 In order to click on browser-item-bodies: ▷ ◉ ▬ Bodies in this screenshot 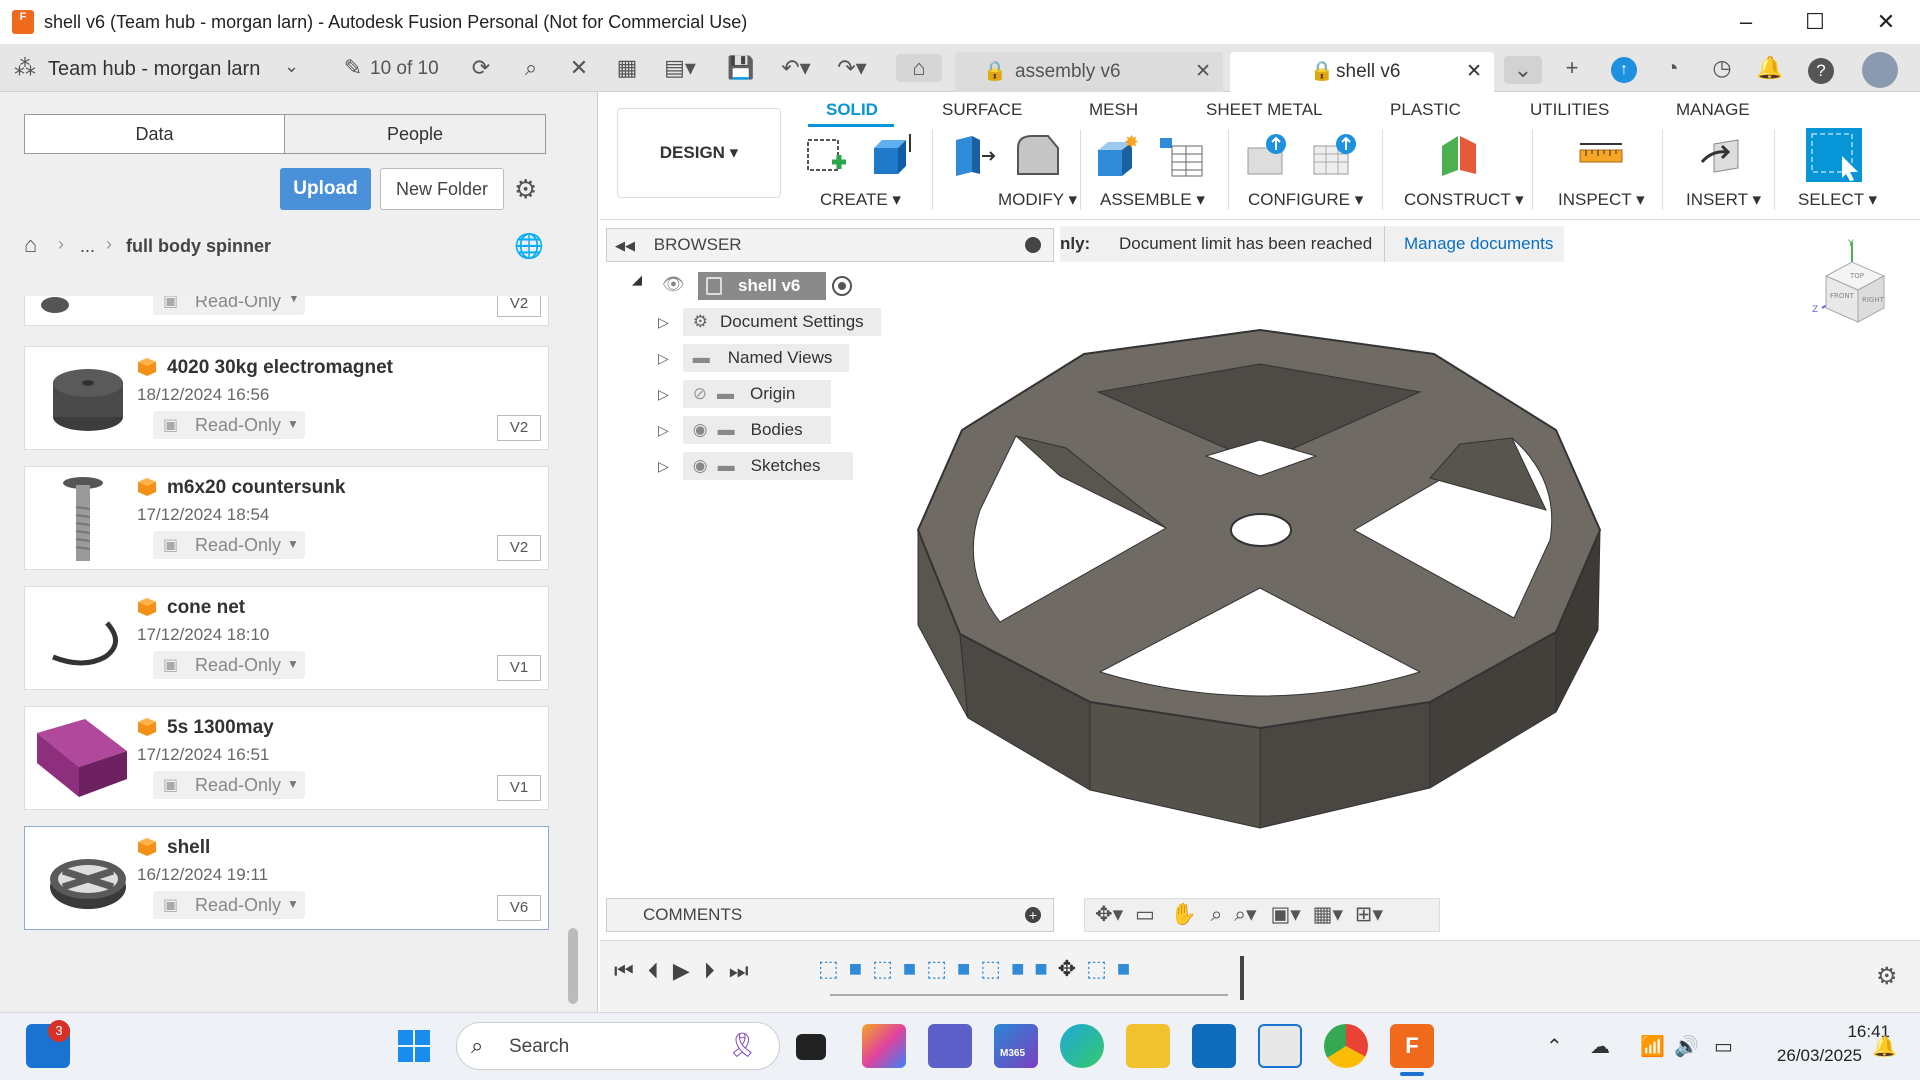, I will do `click(744, 430)`.